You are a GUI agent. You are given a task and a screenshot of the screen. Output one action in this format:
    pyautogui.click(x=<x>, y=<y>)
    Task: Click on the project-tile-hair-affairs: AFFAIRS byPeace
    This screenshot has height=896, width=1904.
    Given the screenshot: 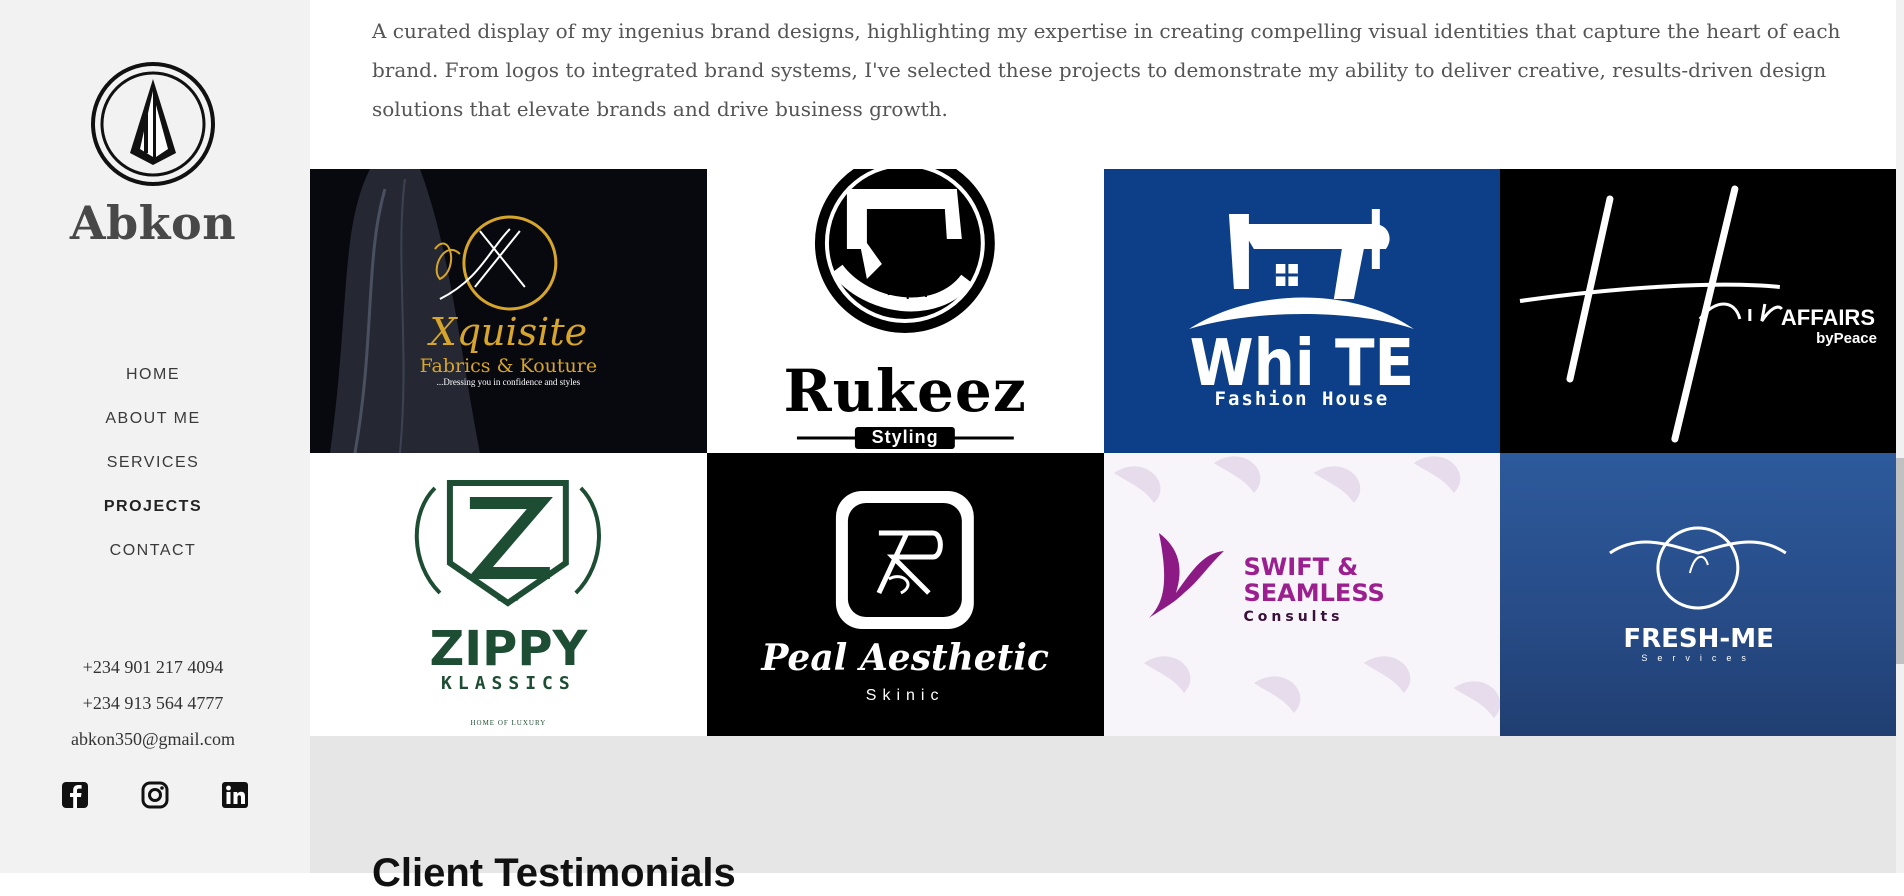 What is the action you would take?
    pyautogui.click(x=1698, y=311)
    